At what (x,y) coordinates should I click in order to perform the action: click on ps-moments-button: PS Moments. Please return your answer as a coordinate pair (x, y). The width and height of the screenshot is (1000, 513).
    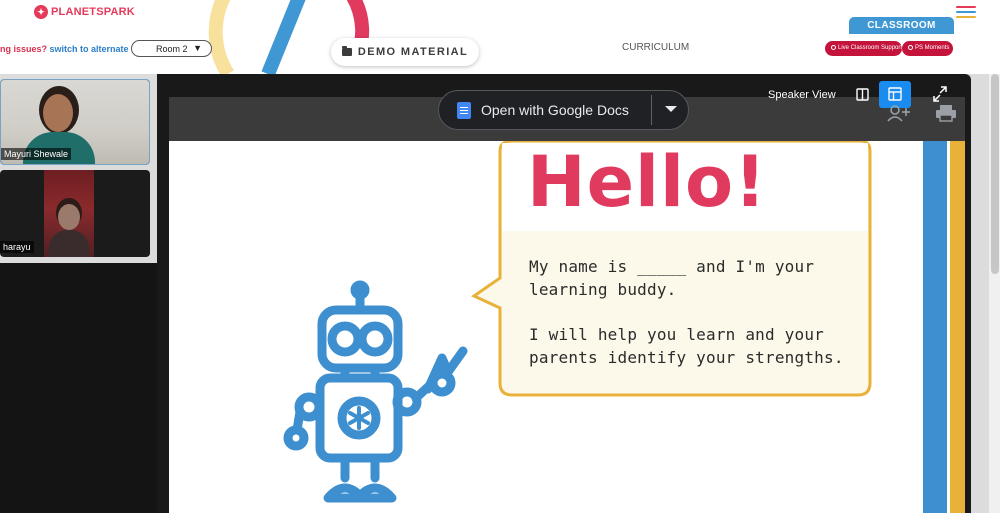
    Looking at the image, I should click on (927, 48).